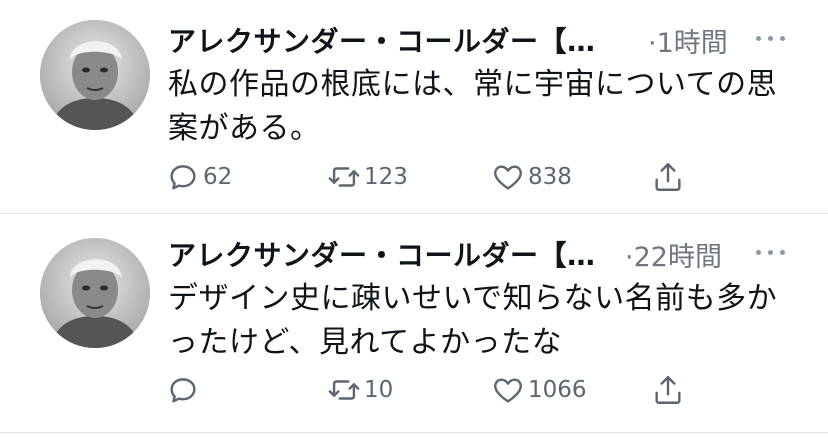 The width and height of the screenshot is (828, 438). What do you see at coordinates (557, 390) in the screenshot?
I see `like-count: 1066` at bounding box center [557, 390].